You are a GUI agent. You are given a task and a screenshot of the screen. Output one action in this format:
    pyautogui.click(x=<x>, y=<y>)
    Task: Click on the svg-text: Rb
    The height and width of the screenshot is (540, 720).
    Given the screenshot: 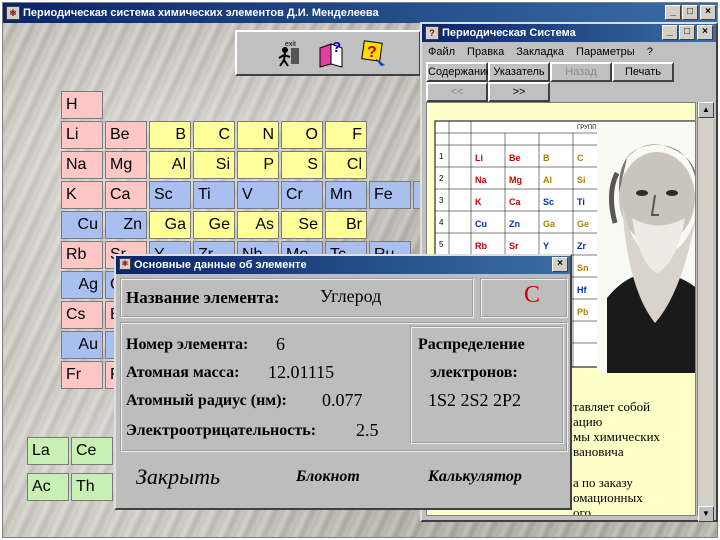 What is the action you would take?
    pyautogui.click(x=481, y=246)
    